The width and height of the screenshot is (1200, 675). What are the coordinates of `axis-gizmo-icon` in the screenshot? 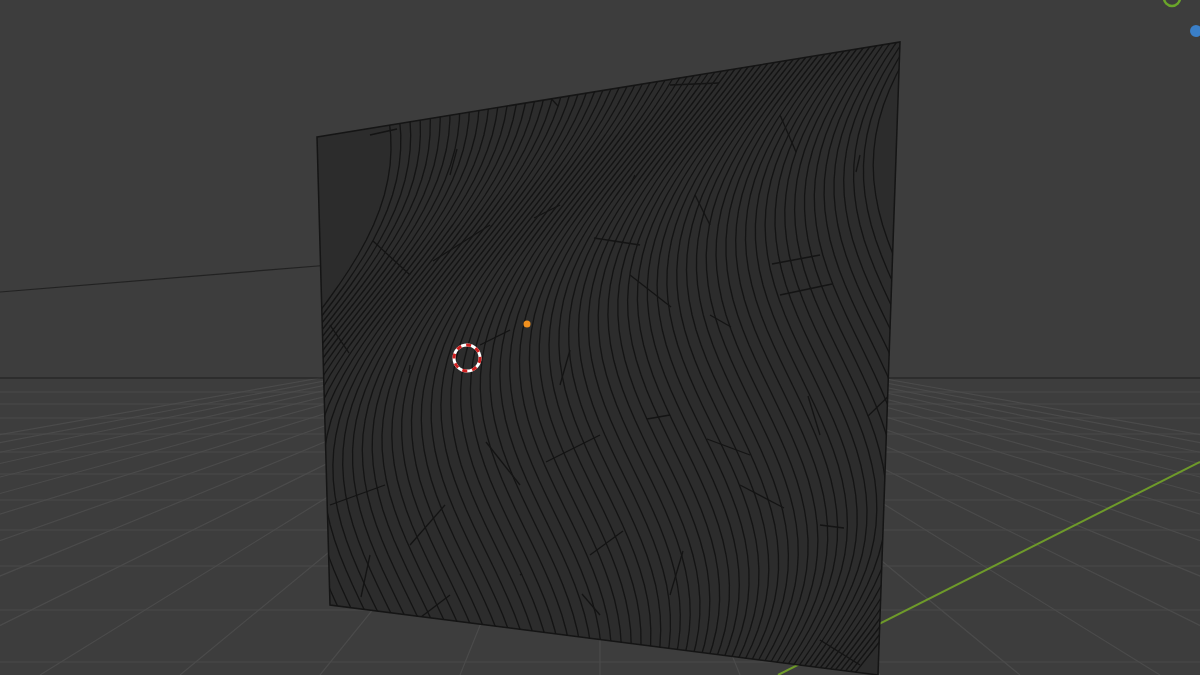 It's located at (1181, 18).